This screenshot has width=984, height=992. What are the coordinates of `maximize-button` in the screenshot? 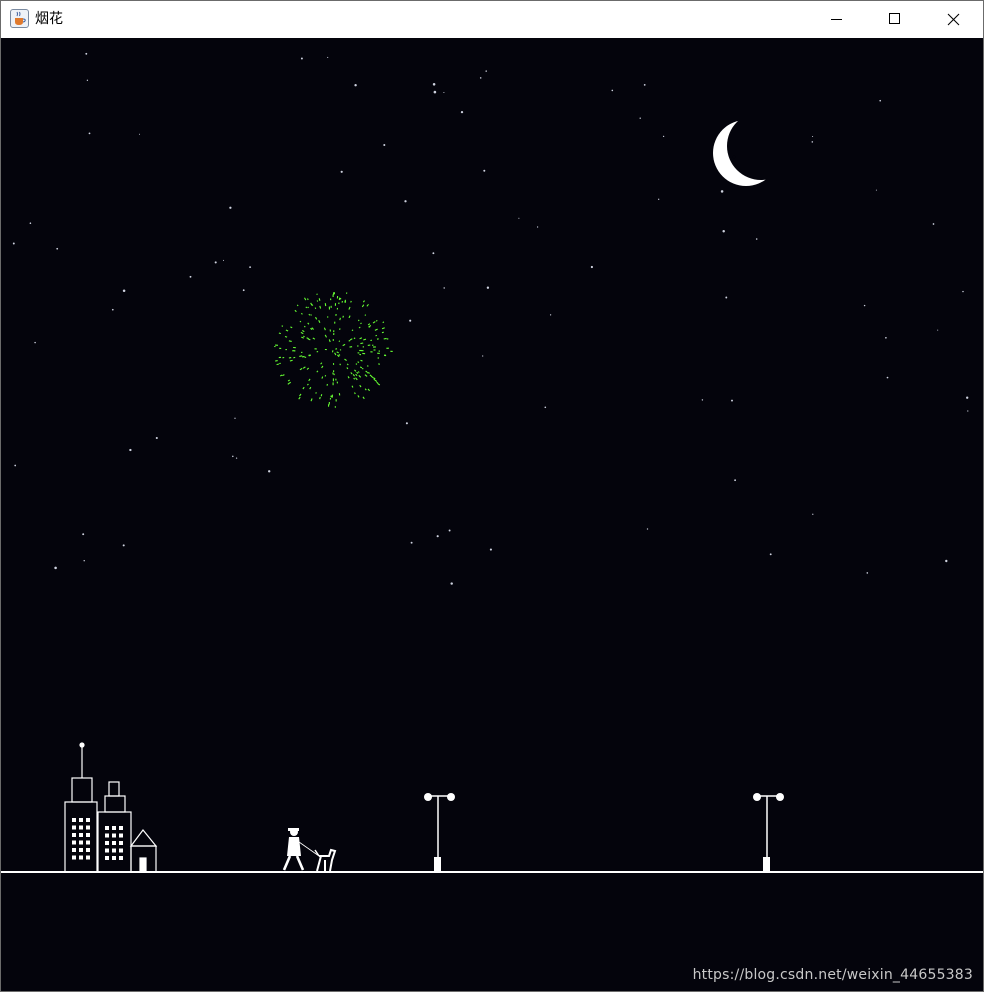 It's located at (894, 19).